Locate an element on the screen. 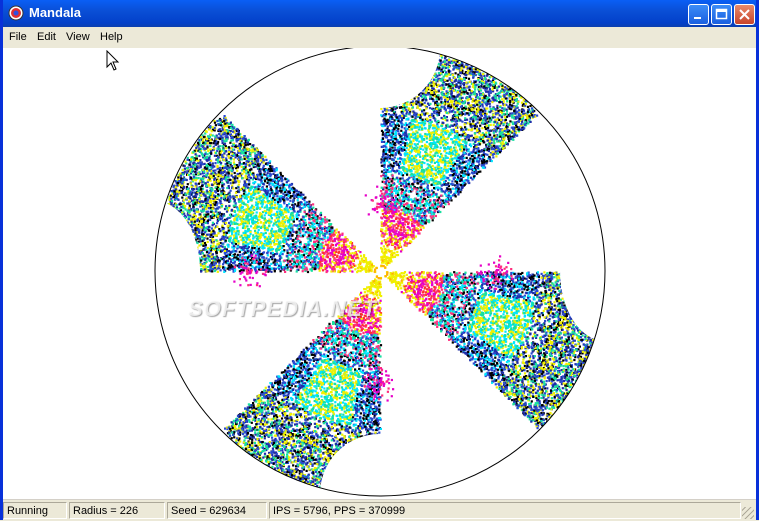 Image resolution: width=759 pixels, height=521 pixels. minimize-button is located at coordinates (698, 14).